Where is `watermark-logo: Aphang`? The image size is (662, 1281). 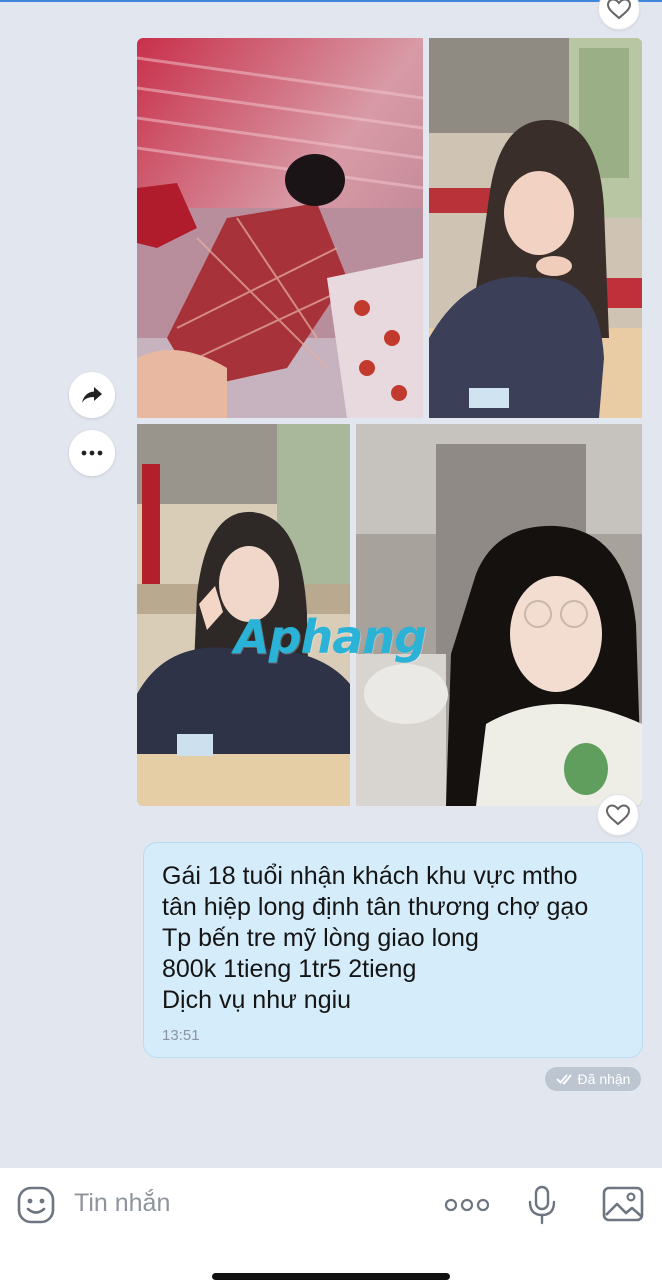
watermark-logo: Aphang is located at coordinates (330, 637).